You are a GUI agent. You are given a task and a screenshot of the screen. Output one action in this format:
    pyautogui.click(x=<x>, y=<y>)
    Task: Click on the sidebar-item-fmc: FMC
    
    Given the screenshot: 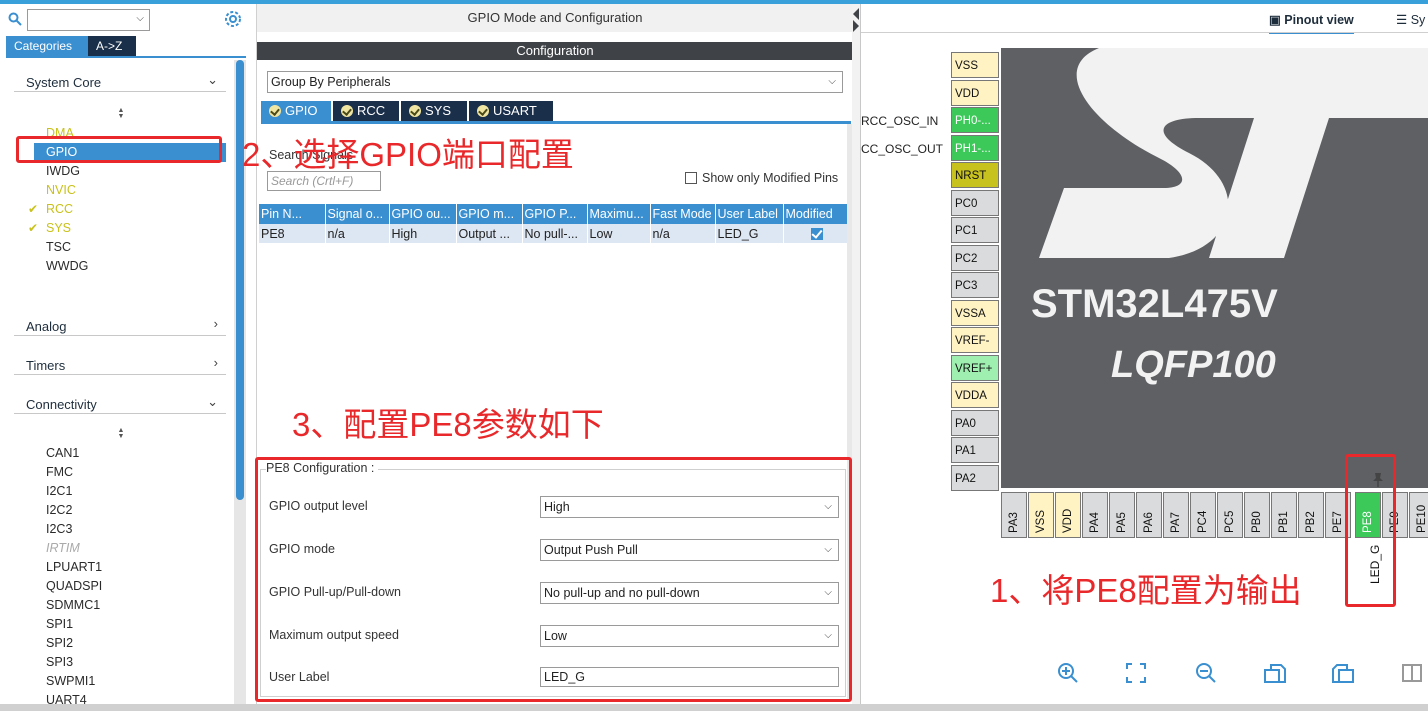 What is the action you would take?
    pyautogui.click(x=59, y=472)
    